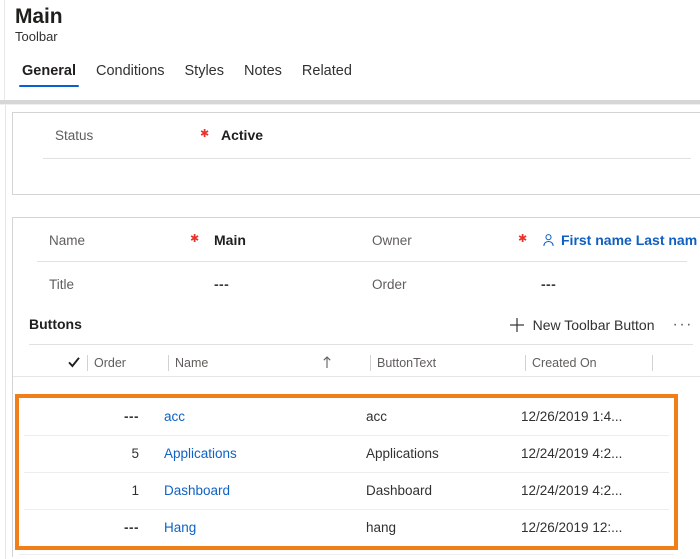  I want to click on name-field-label-wrap: Name, so click(67, 240).